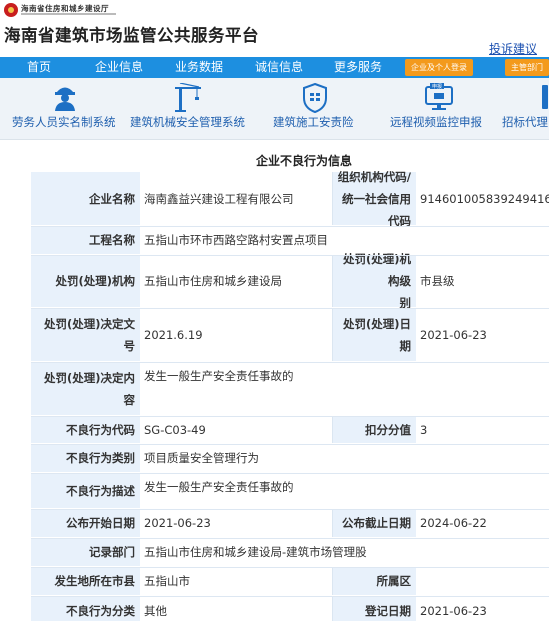 This screenshot has width=549, height=621. What do you see at coordinates (236, 334) in the screenshot?
I see `decision-no-value: 2021.6.19` at bounding box center [236, 334].